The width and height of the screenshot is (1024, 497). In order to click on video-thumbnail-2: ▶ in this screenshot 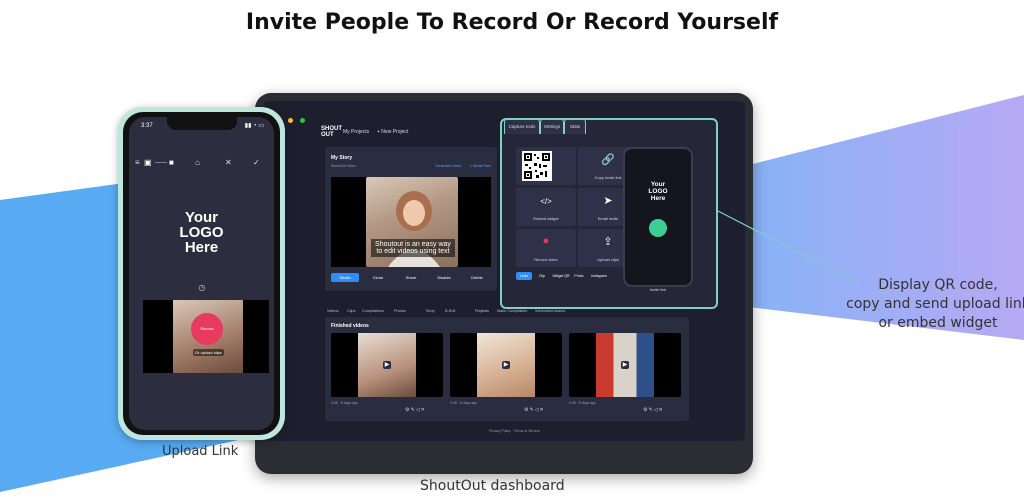, I will do `click(506, 365)`.